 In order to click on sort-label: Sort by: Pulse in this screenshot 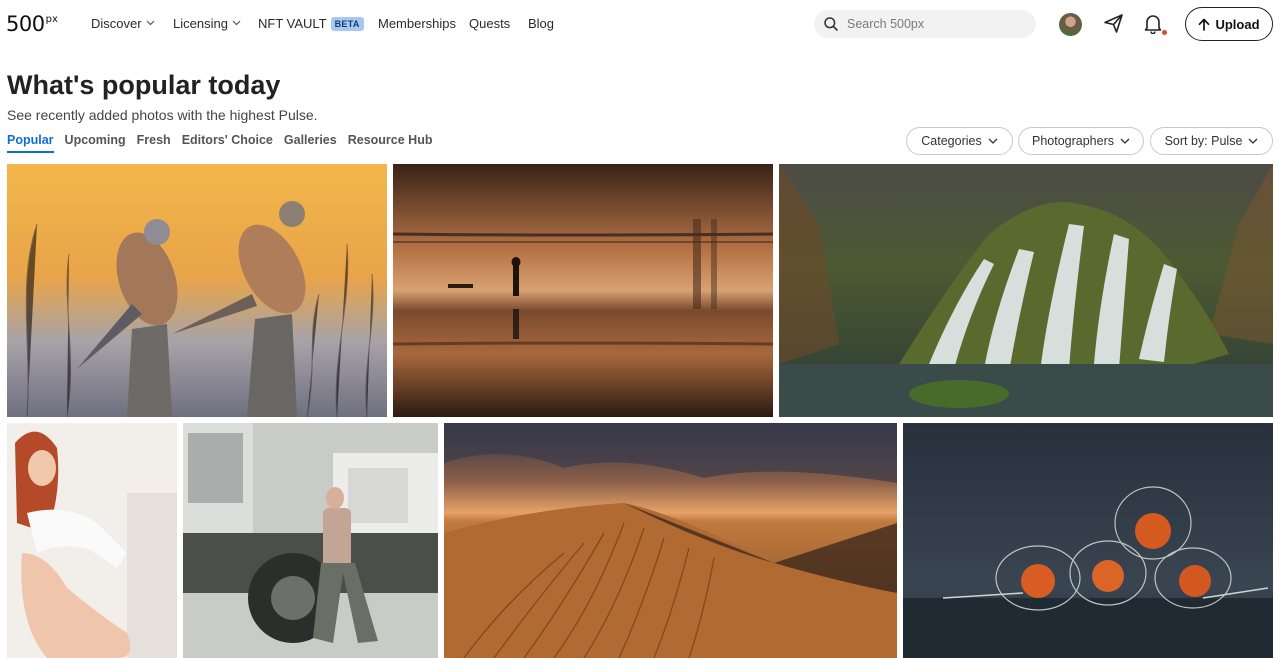, I will do `click(1203, 141)`.